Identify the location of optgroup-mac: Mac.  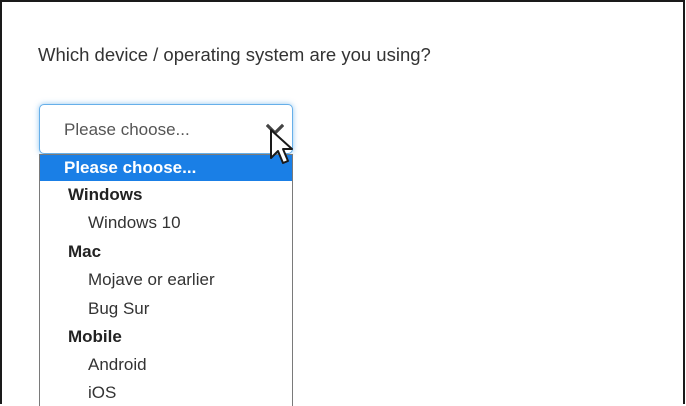
(85, 251).